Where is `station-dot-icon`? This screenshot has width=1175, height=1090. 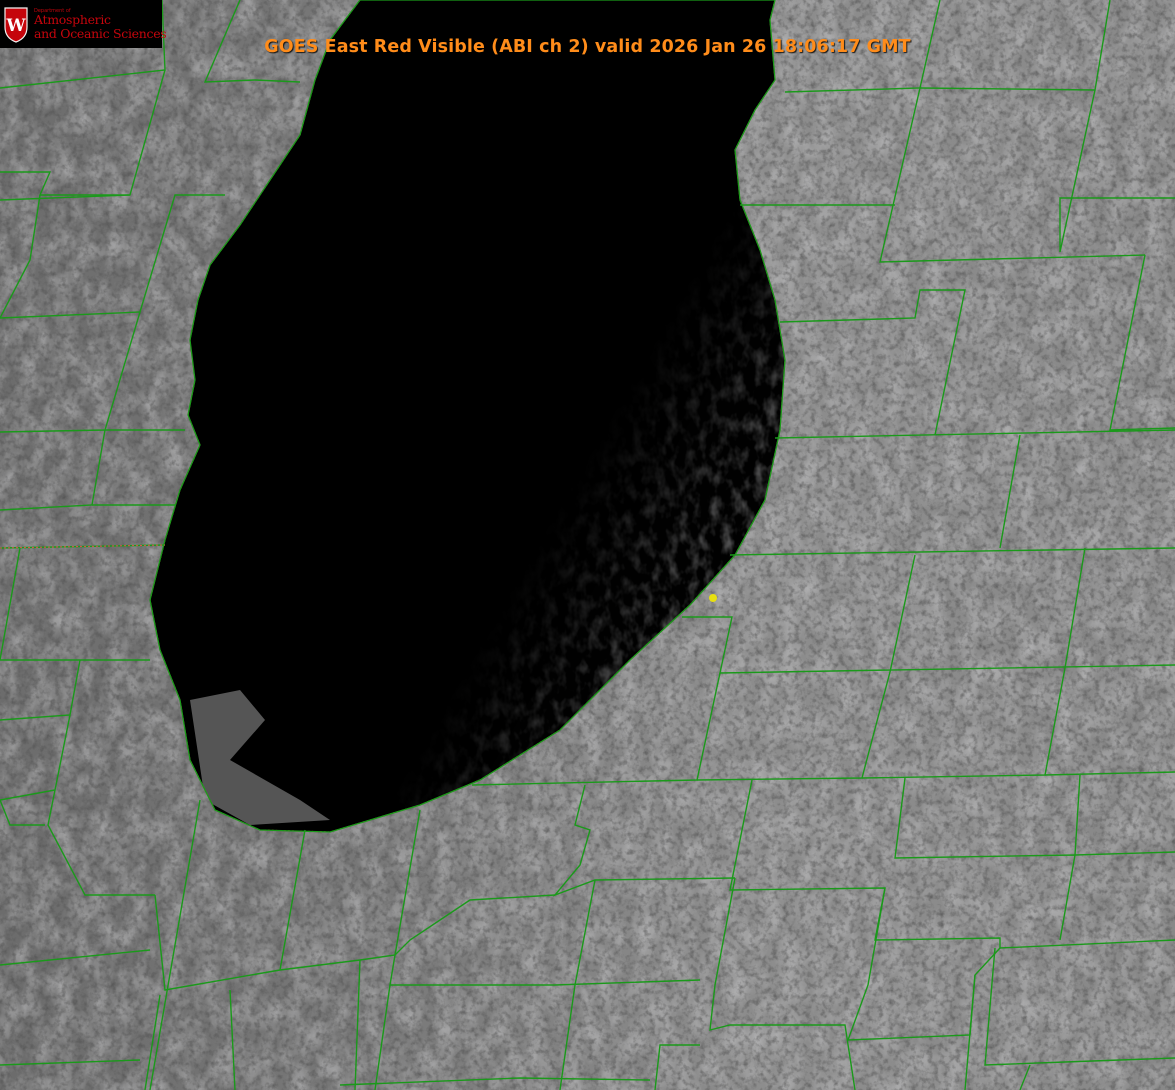
station-dot-icon is located at coordinates (713, 598).